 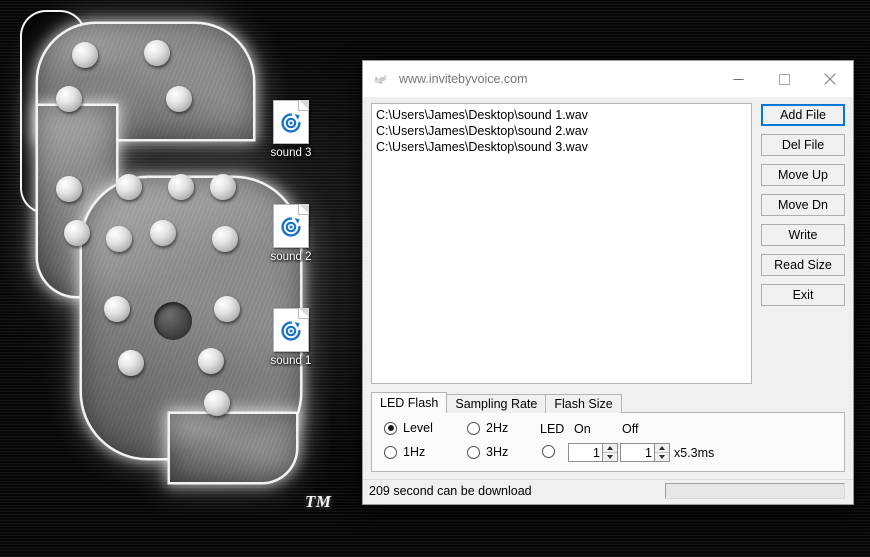 I want to click on move-dn-button: Move Dn, so click(x=803, y=205).